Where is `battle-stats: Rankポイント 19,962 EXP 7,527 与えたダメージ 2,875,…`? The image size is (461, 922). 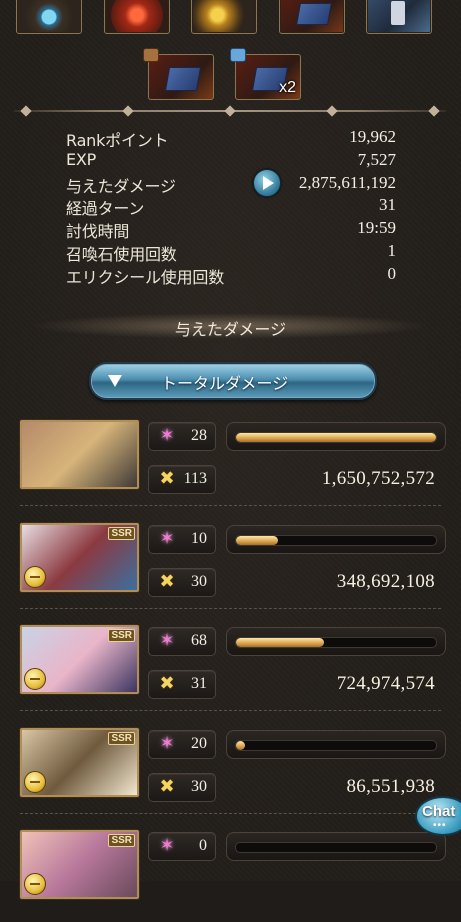
battle-stats: Rankポイント 19,962 EXP 7,527 与えたダメージ 2,875,… is located at coordinates (231, 207).